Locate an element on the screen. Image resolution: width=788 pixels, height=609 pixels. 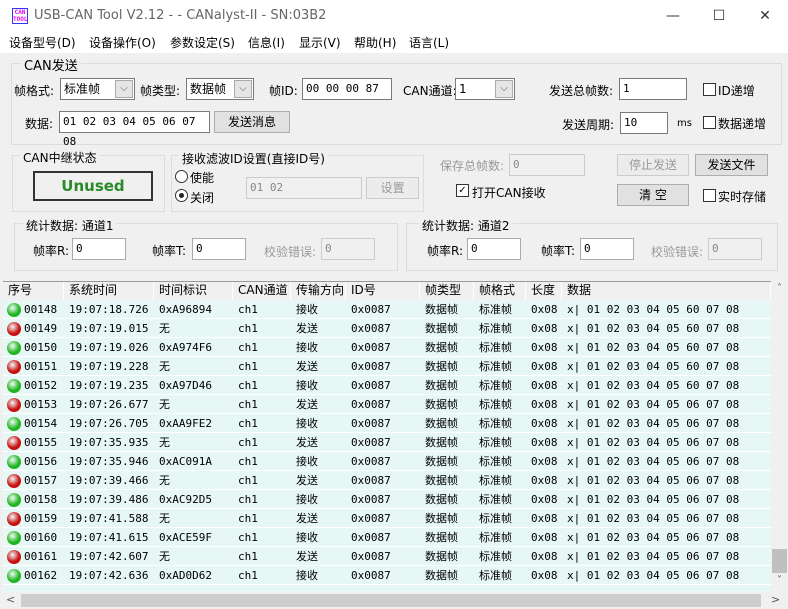
menu-info: 信息(I) is located at coordinates (266, 42).